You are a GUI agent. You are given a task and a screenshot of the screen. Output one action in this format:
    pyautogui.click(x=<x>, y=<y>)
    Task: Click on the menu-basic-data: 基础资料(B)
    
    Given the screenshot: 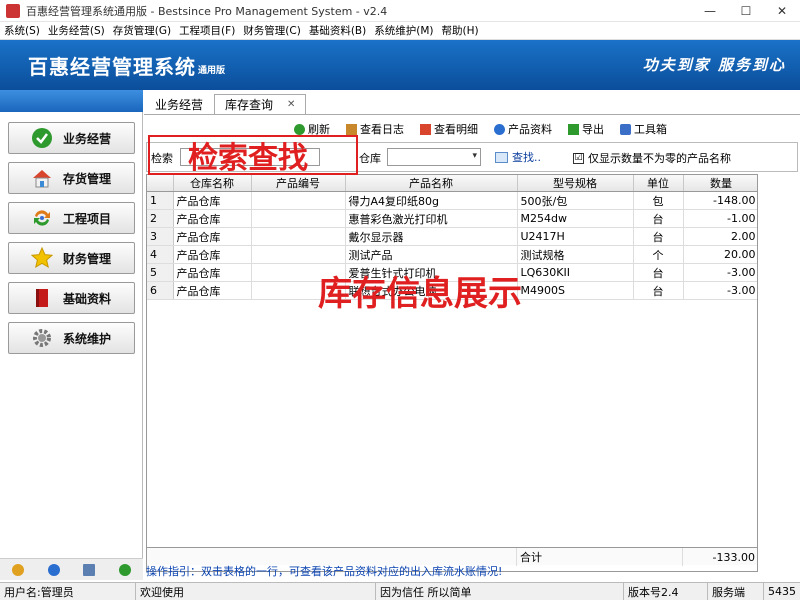 What is the action you would take?
    pyautogui.click(x=337, y=30)
    